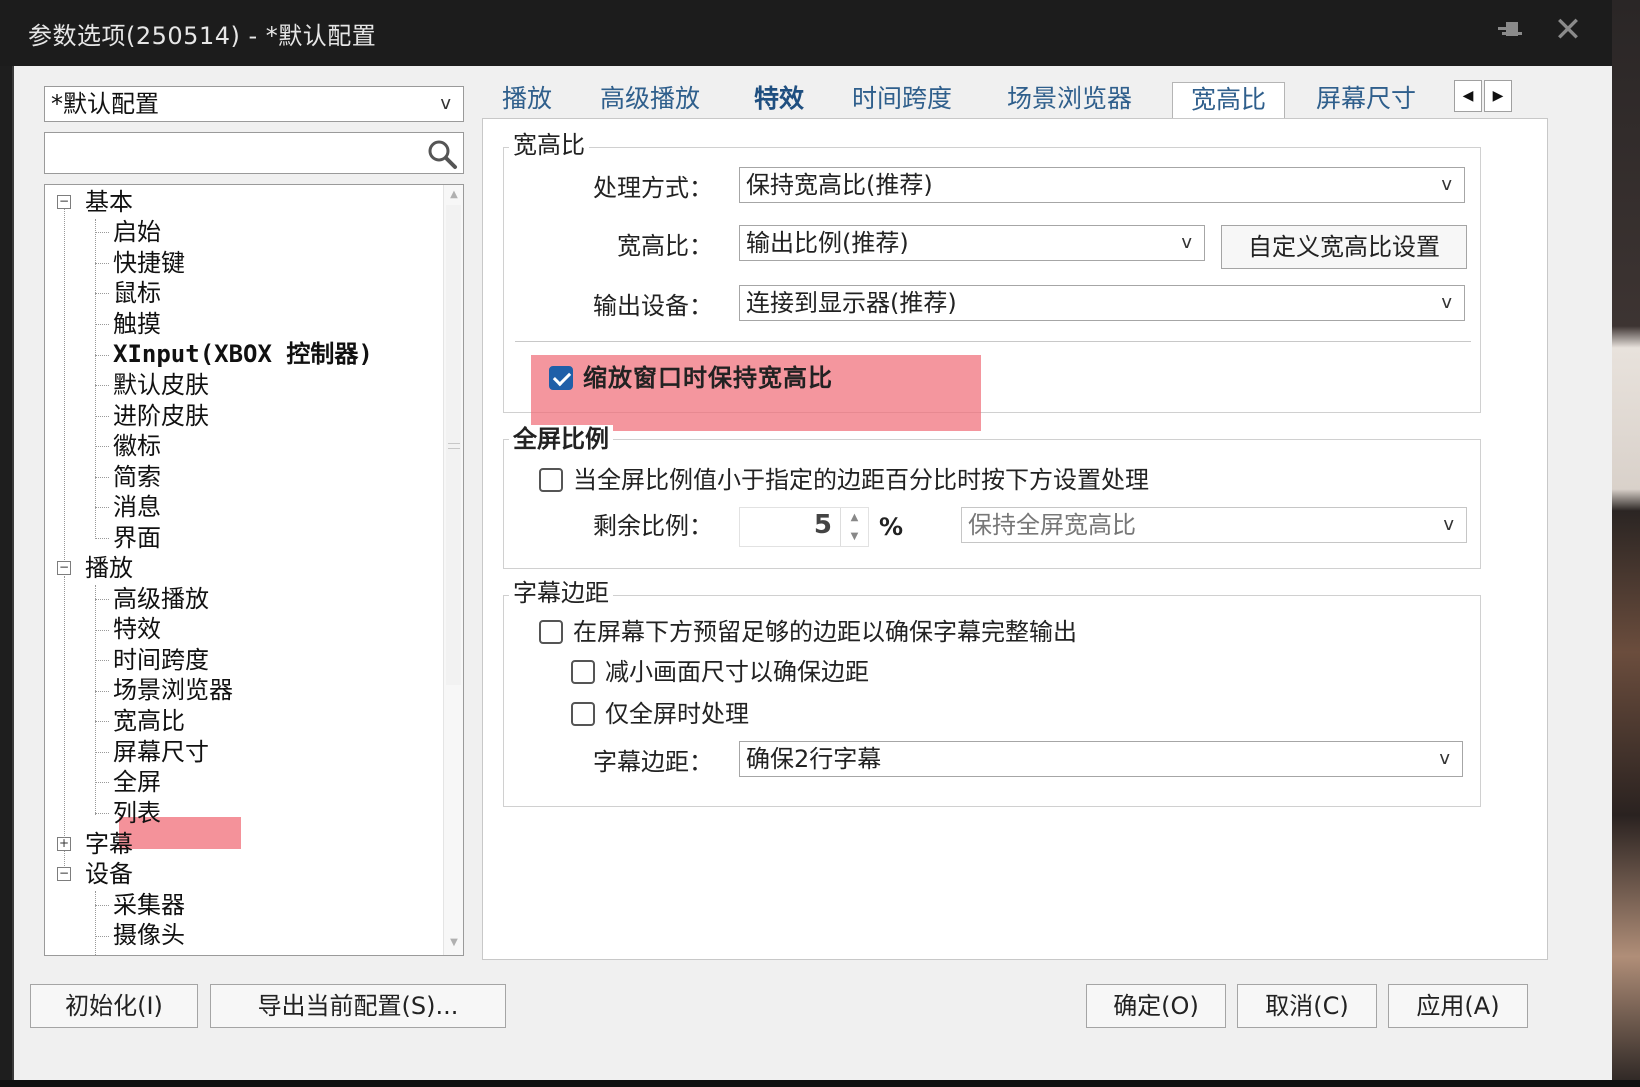 The image size is (1640, 1087). Describe the element at coordinates (173, 690) in the screenshot. I see `tree-item: 场景浏览器` at that location.